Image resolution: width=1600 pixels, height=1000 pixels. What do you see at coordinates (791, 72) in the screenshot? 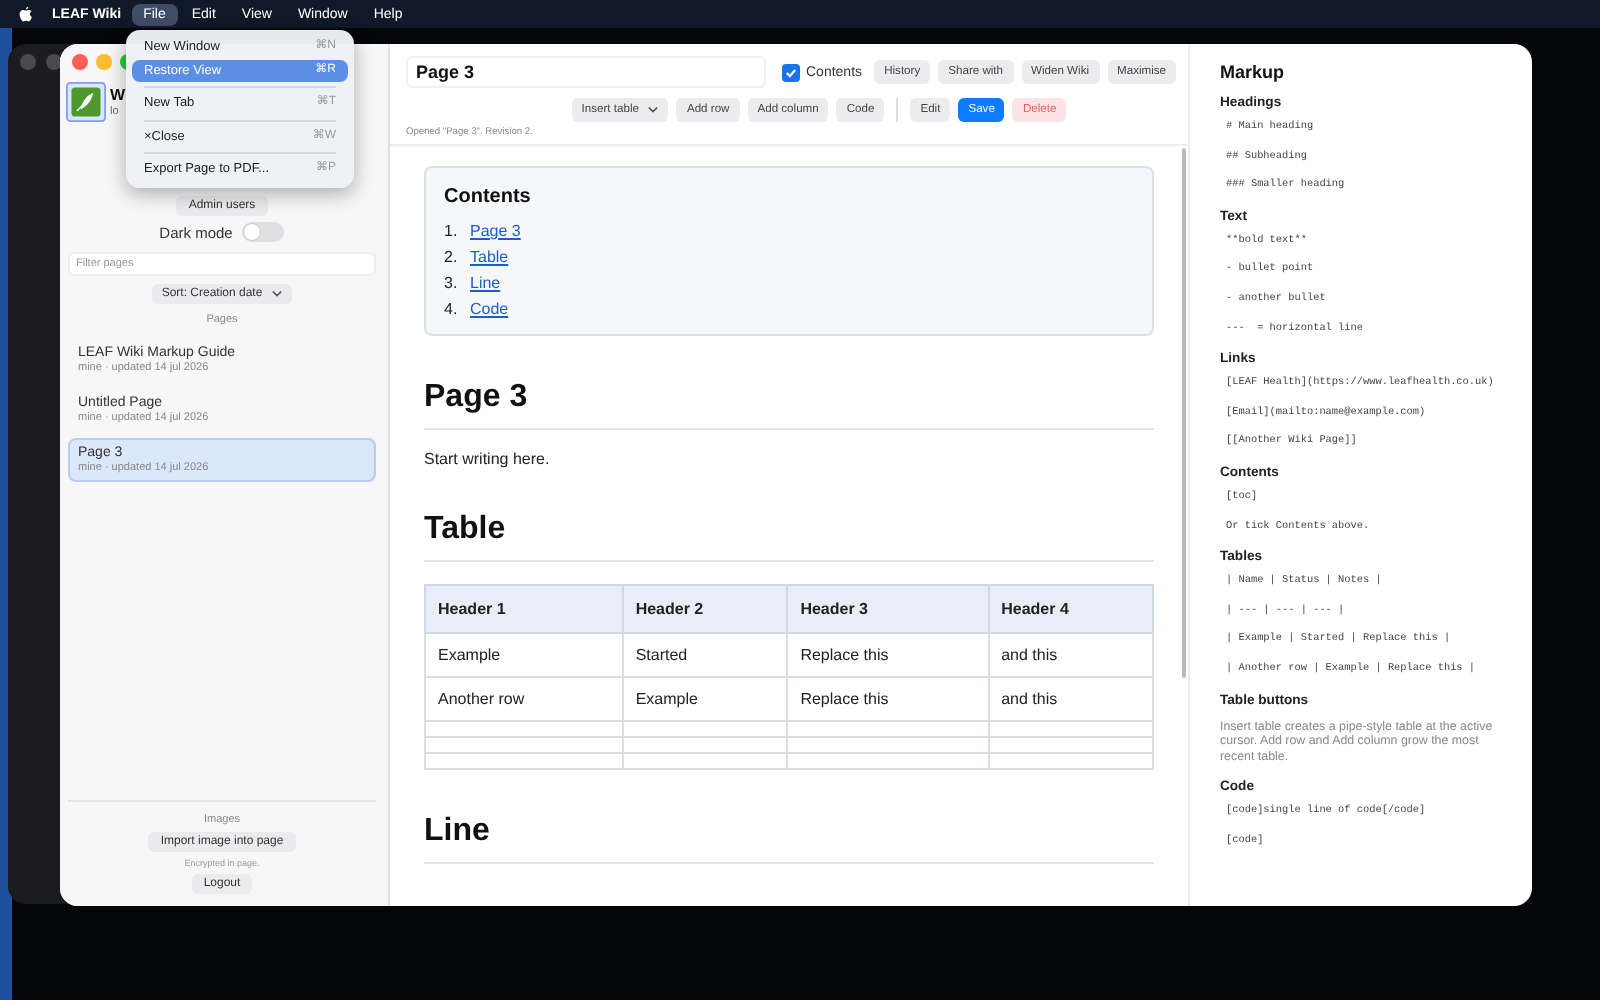
I see `contents-checkbox` at bounding box center [791, 72].